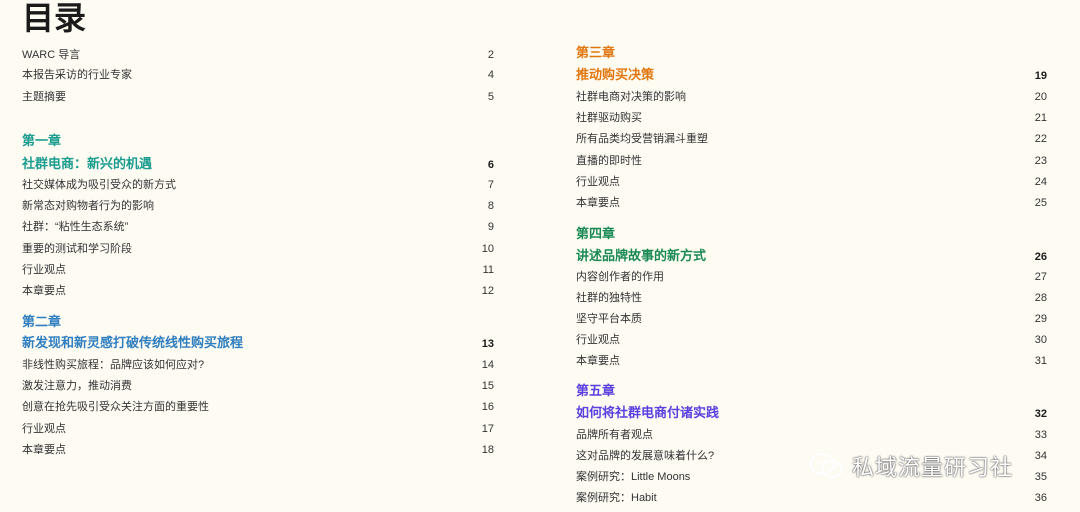 The width and height of the screenshot is (1080, 512). Describe the element at coordinates (641, 256) in the screenshot. I see `chapter-heading-title: 讲述品牌故事的新方式` at that location.